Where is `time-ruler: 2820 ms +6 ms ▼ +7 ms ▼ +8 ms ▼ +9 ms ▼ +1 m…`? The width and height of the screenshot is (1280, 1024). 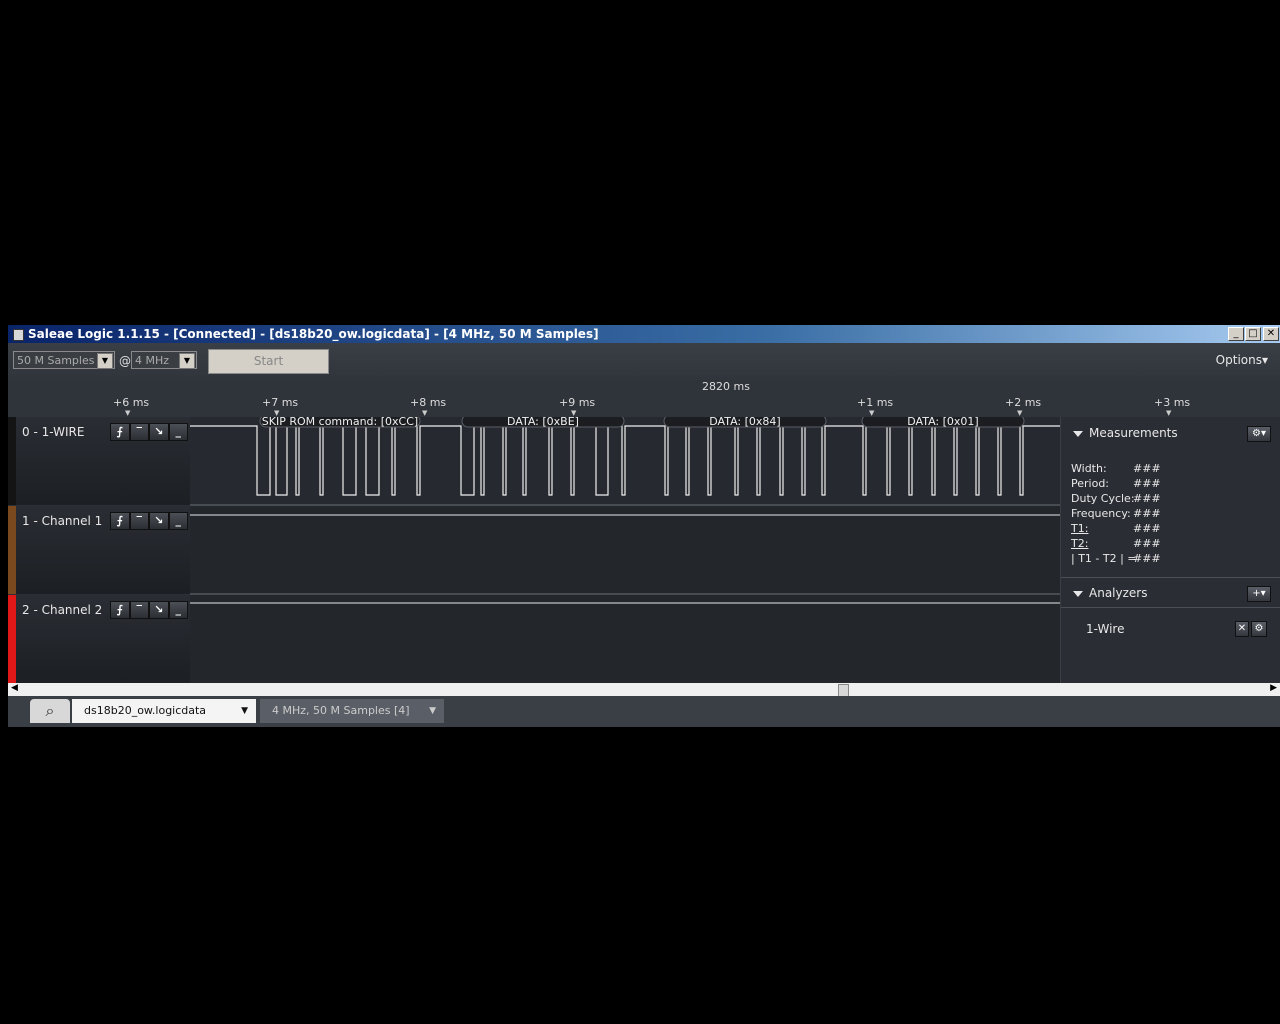
time-ruler: 2820 ms +6 ms ▼ +7 ms ▼ +8 ms ▼ +9 ms ▼ +1 m… is located at coordinates (644, 398).